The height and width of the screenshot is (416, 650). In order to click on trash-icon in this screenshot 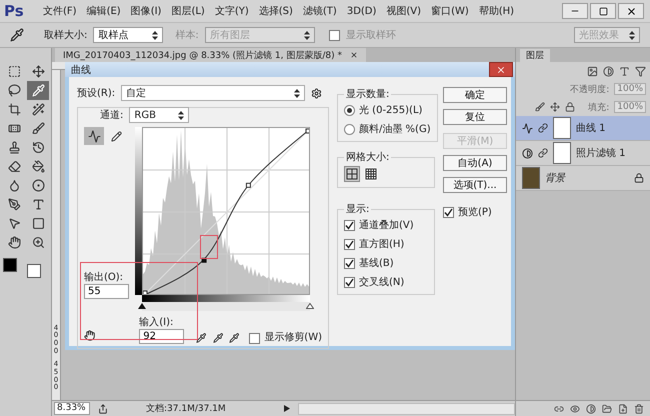, I will do `click(639, 409)`.